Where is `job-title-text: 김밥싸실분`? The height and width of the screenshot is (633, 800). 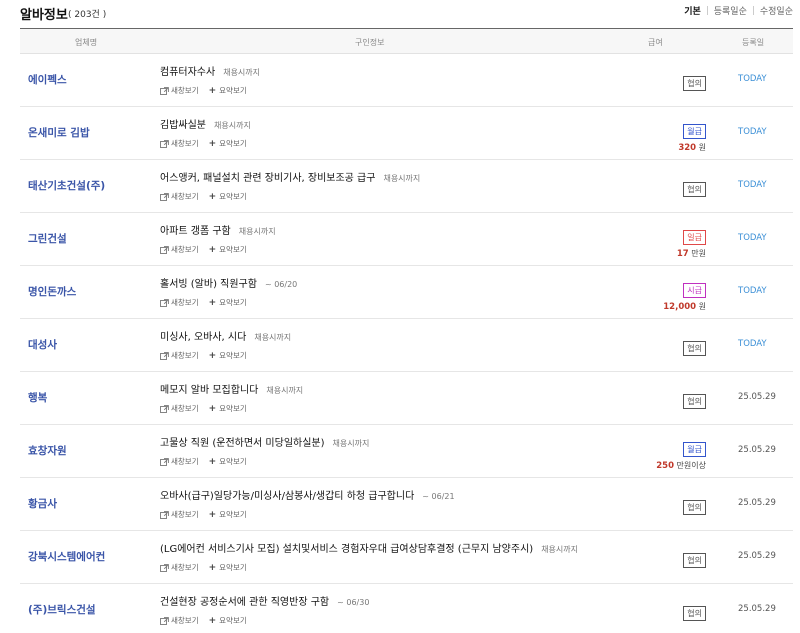 job-title-text: 김밥싸실분 is located at coordinates (183, 125).